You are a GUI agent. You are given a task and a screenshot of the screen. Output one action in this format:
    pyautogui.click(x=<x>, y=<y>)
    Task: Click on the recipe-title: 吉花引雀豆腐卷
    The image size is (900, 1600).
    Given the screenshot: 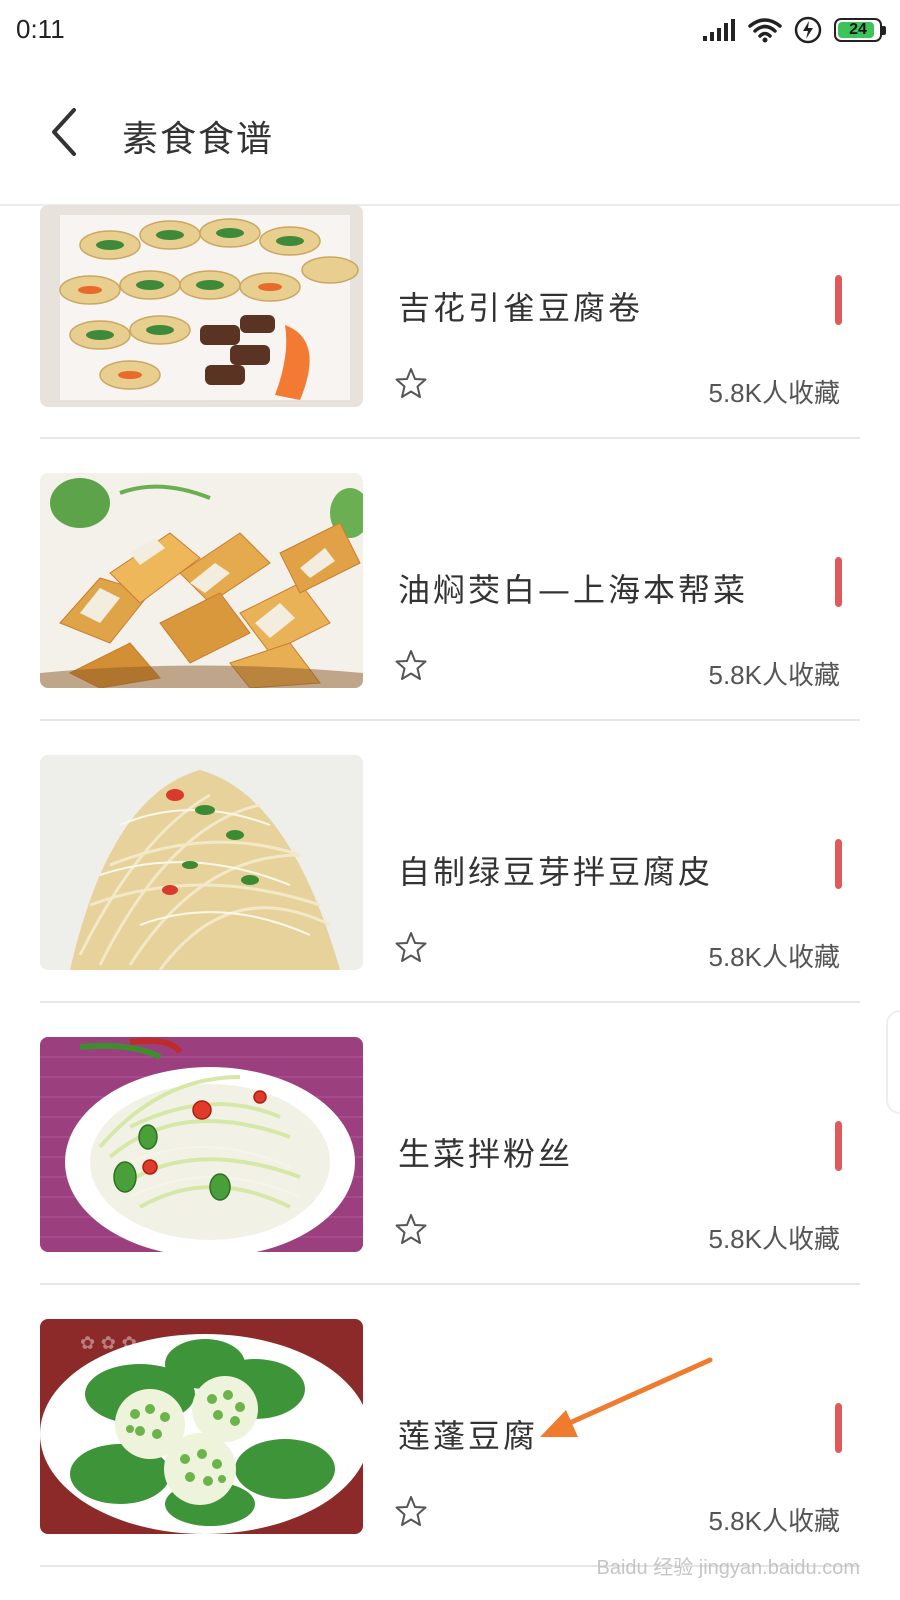 What is the action you would take?
    pyautogui.click(x=521, y=308)
    